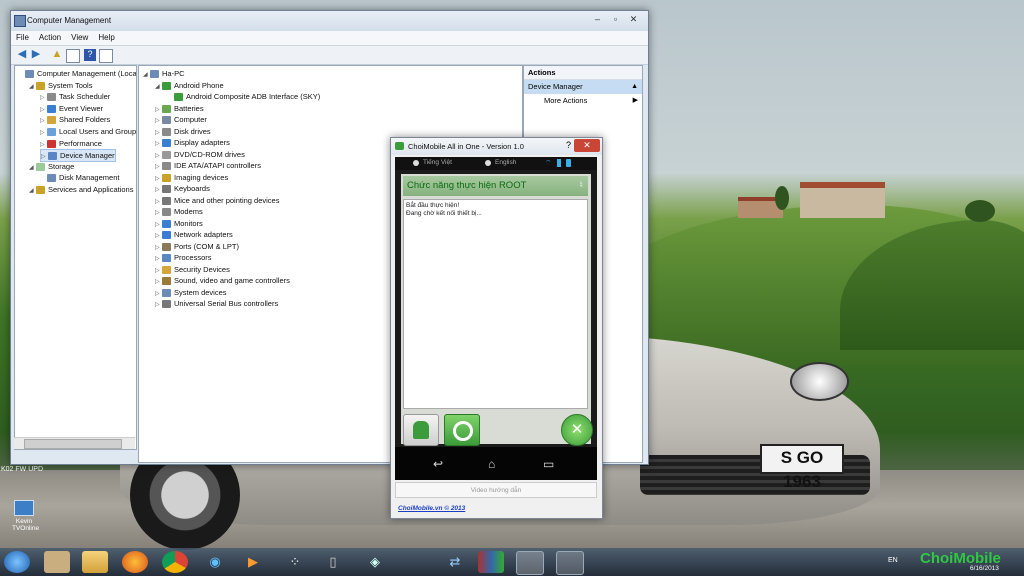 This screenshot has height=576, width=1024. Describe the element at coordinates (222, 280) in the screenshot. I see `device-category: ▷ Sound, video and game controllers` at that location.